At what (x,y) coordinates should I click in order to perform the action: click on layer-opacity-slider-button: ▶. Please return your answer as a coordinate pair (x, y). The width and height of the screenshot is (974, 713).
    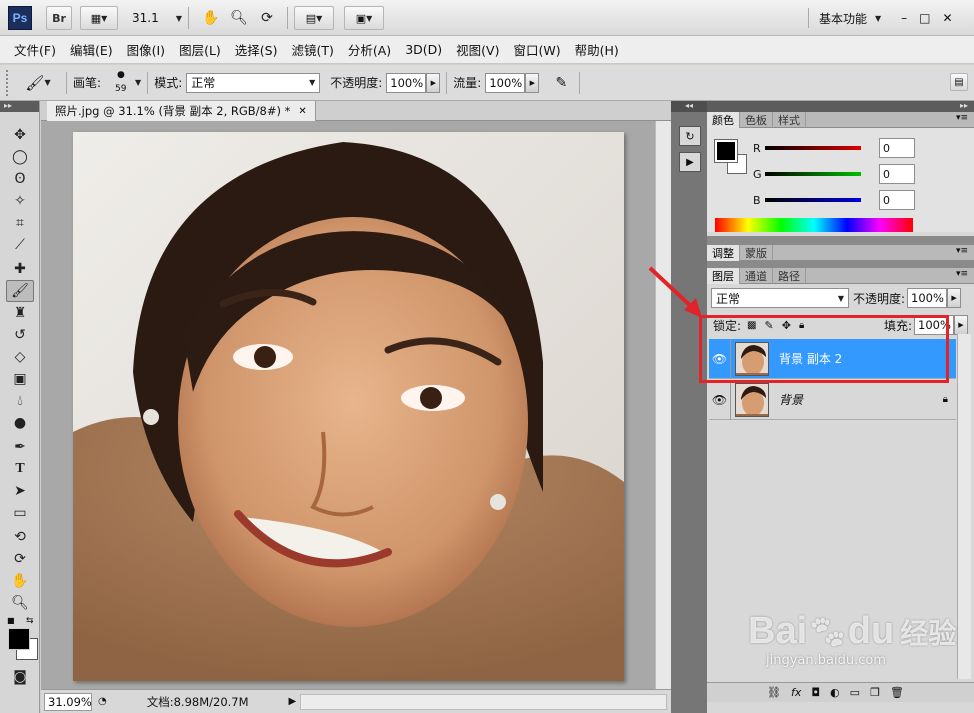
    Looking at the image, I should click on (954, 298).